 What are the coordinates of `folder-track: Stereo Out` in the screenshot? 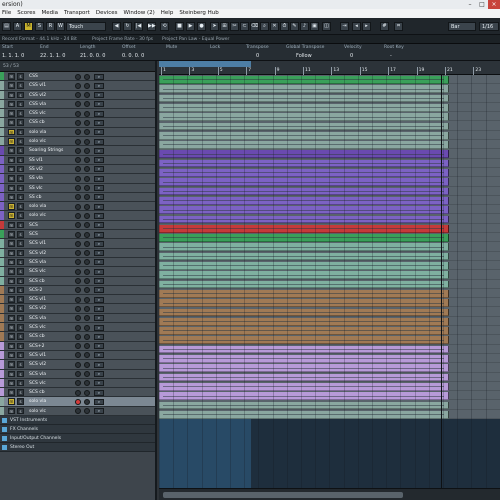 It's located at (77, 447).